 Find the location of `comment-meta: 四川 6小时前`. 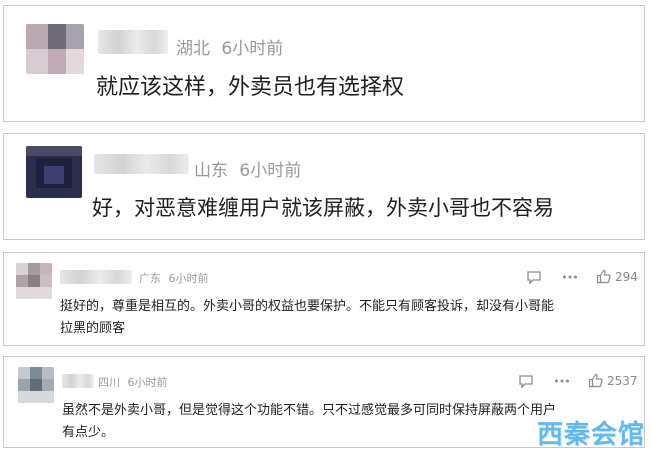

comment-meta: 四川 6小时前 is located at coordinates (133, 382).